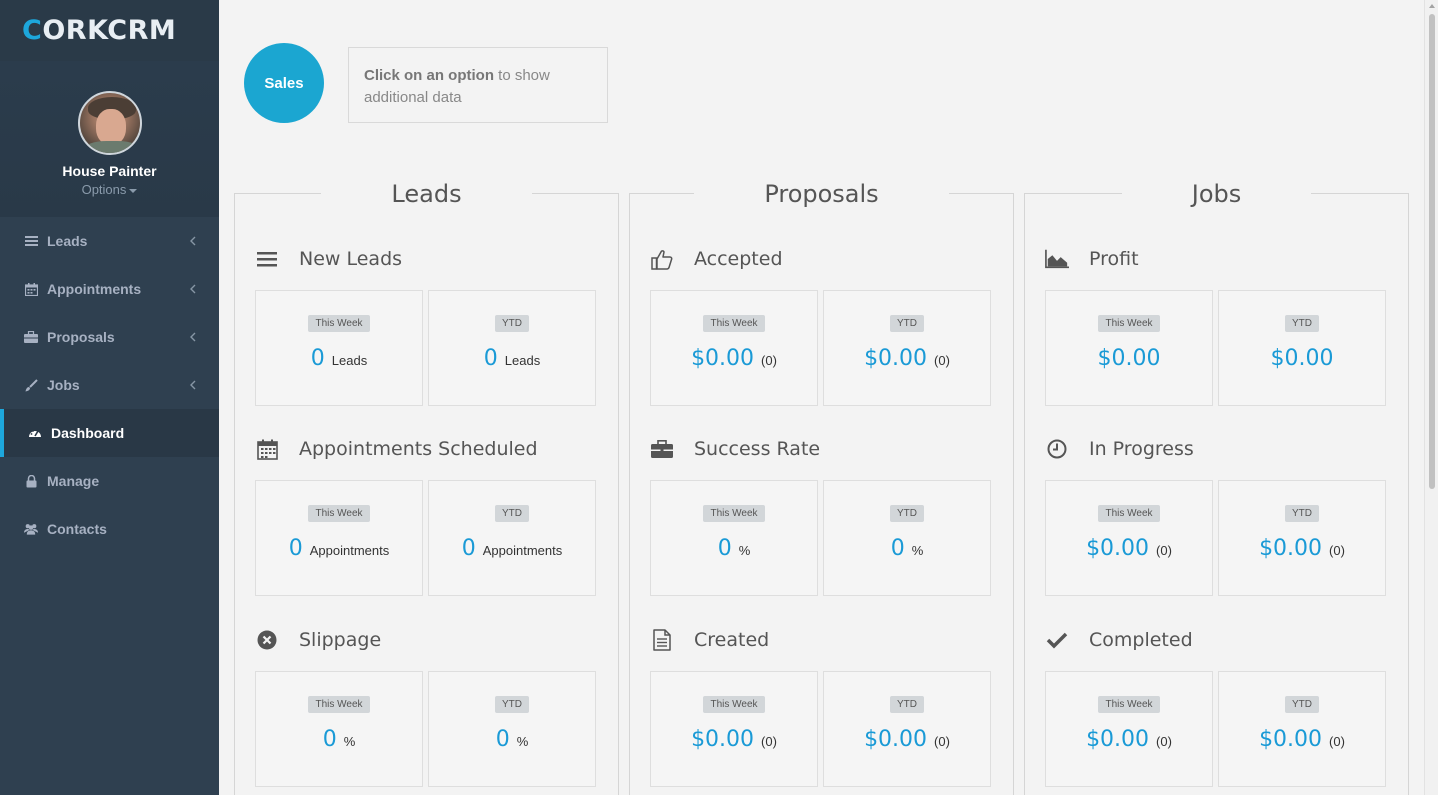 The image size is (1438, 795). What do you see at coordinates (73, 481) in the screenshot?
I see `sidebar-item-label: Manage` at bounding box center [73, 481].